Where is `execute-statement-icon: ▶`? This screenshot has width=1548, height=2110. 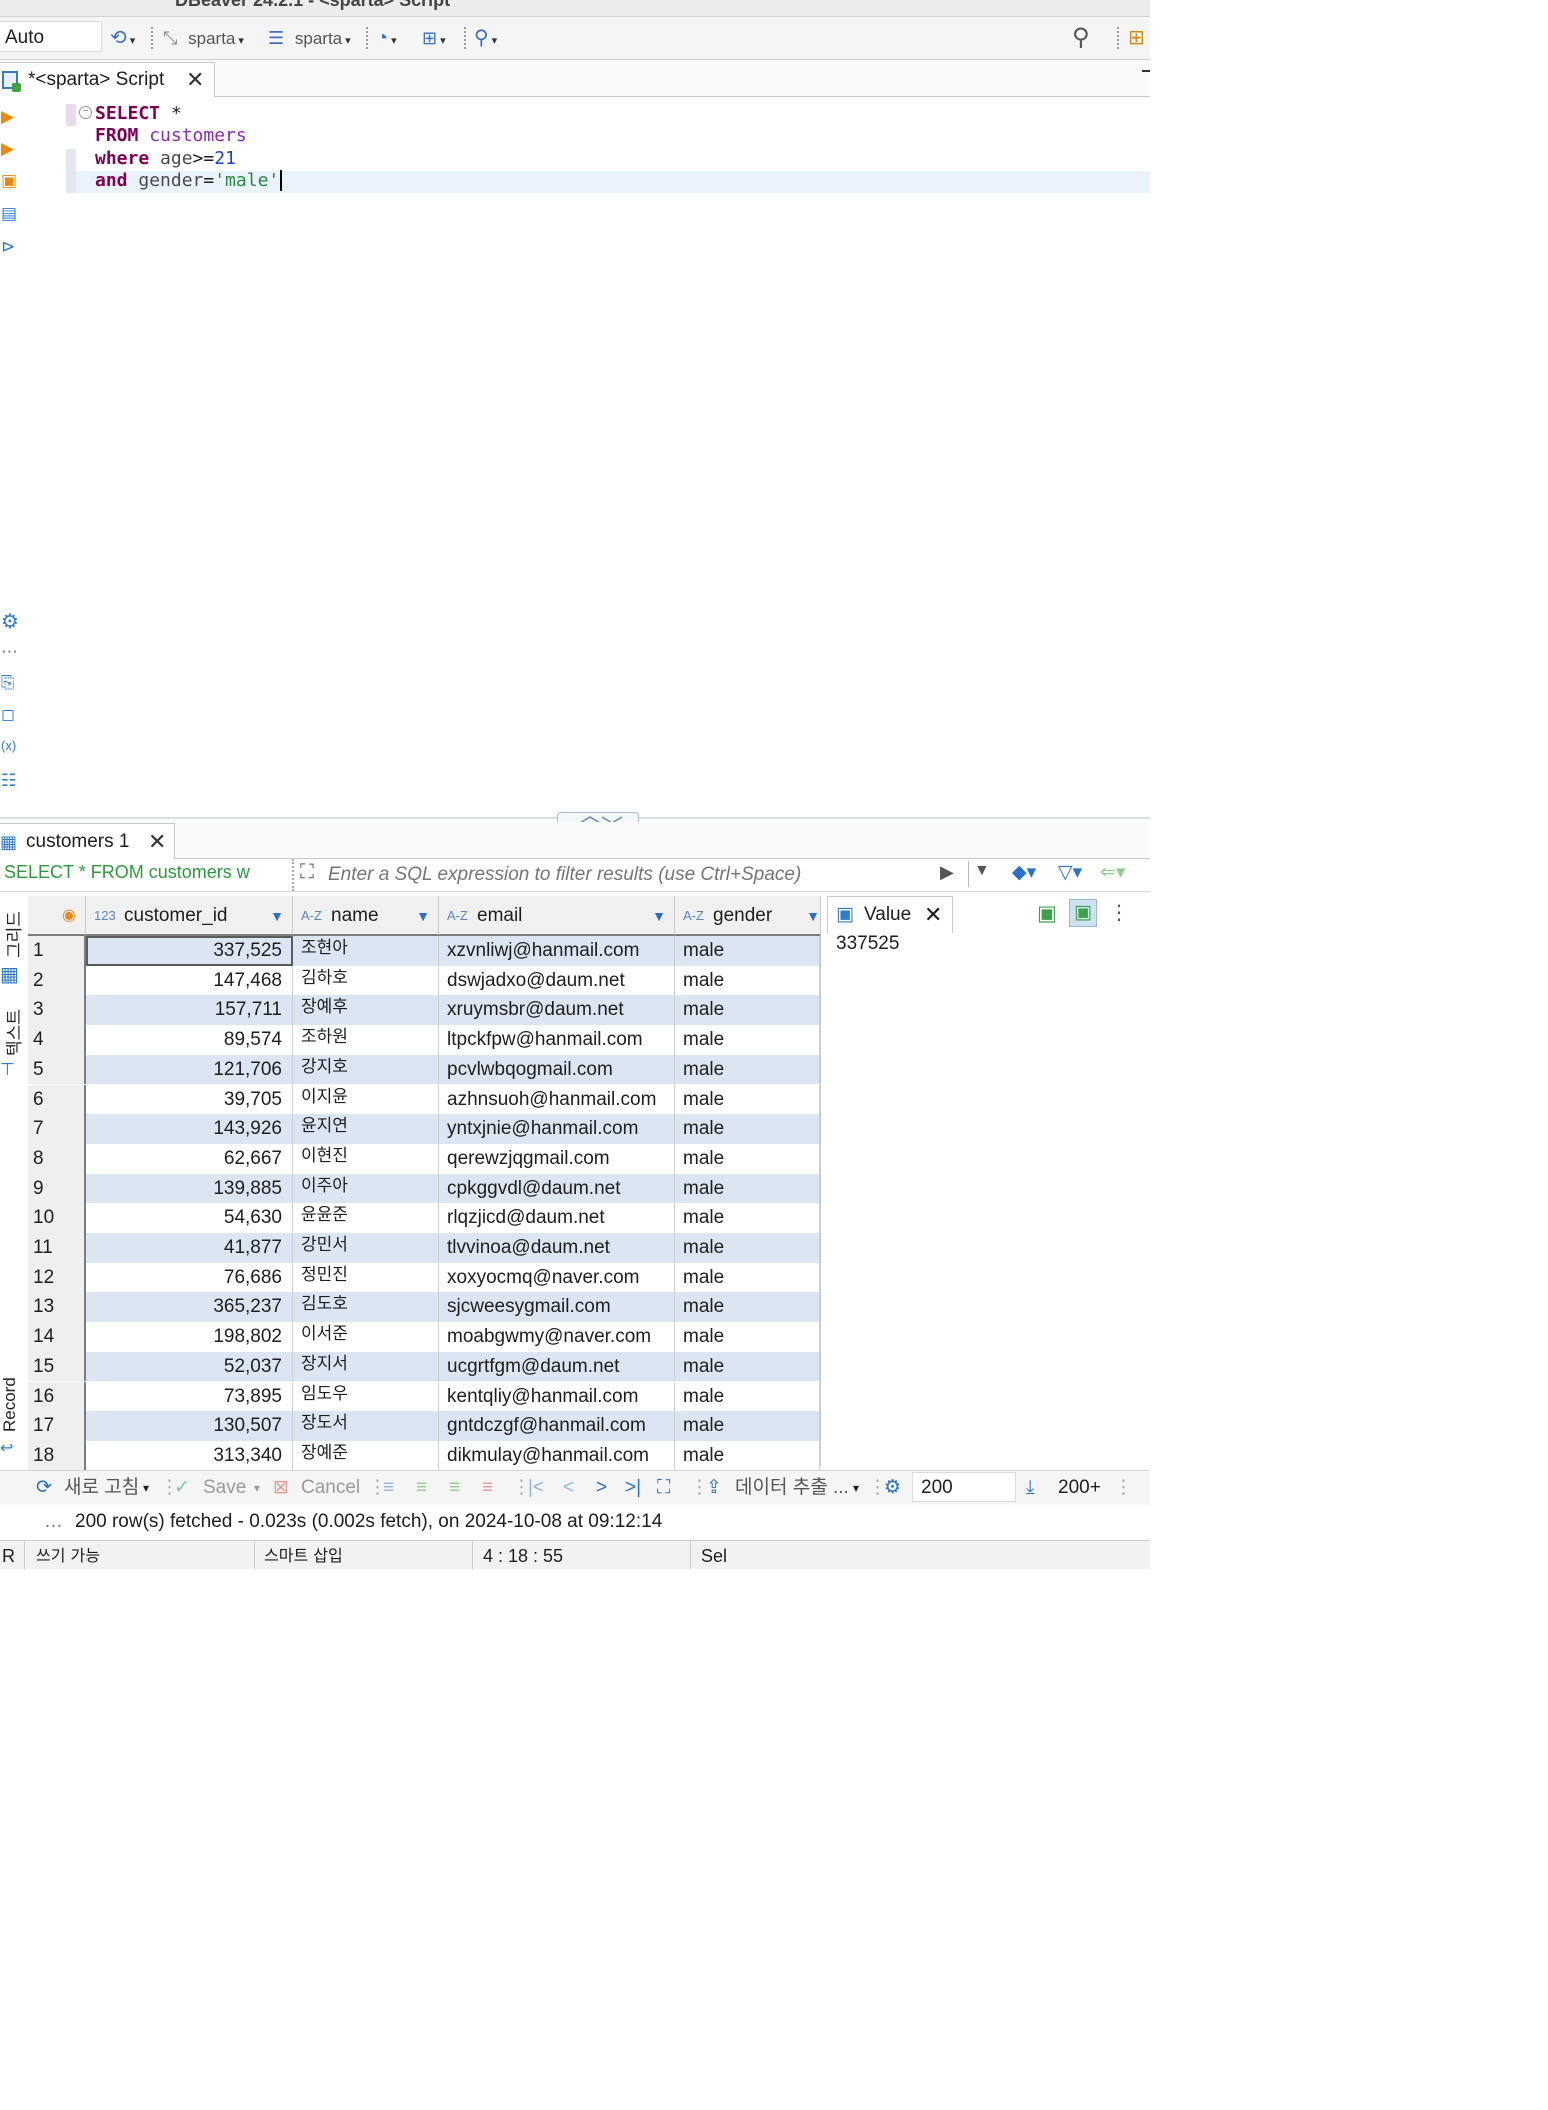
execute-statement-icon: ▶ is located at coordinates (11, 117).